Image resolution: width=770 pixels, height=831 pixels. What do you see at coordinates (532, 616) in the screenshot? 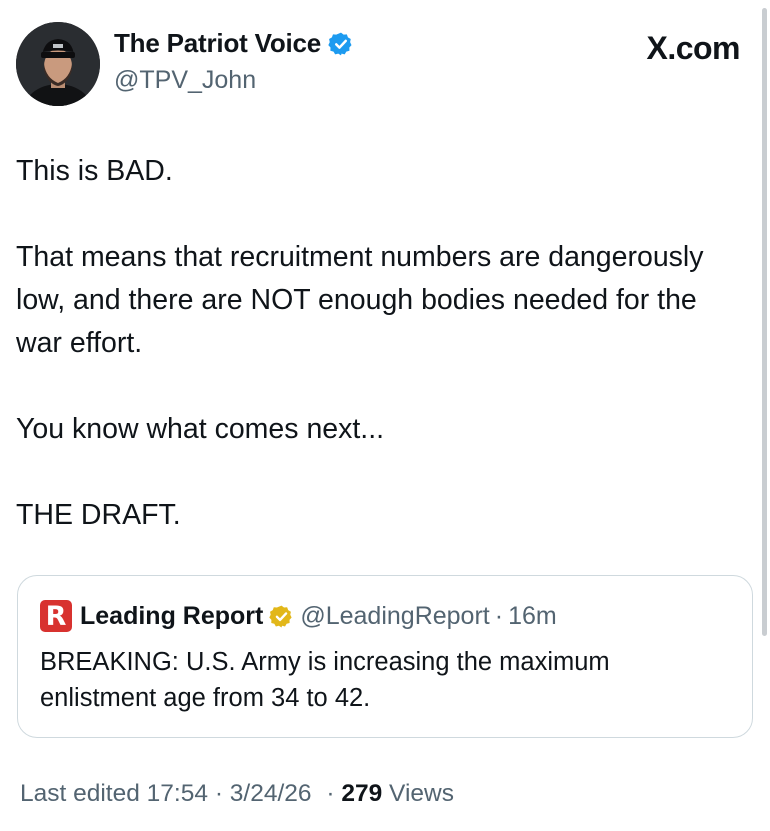
I see `quoted-timestamp: 16m` at bounding box center [532, 616].